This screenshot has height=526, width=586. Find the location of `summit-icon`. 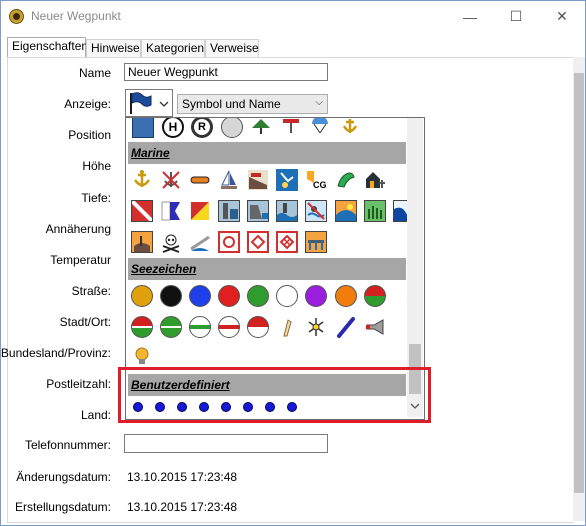

summit-icon is located at coordinates (261, 128).